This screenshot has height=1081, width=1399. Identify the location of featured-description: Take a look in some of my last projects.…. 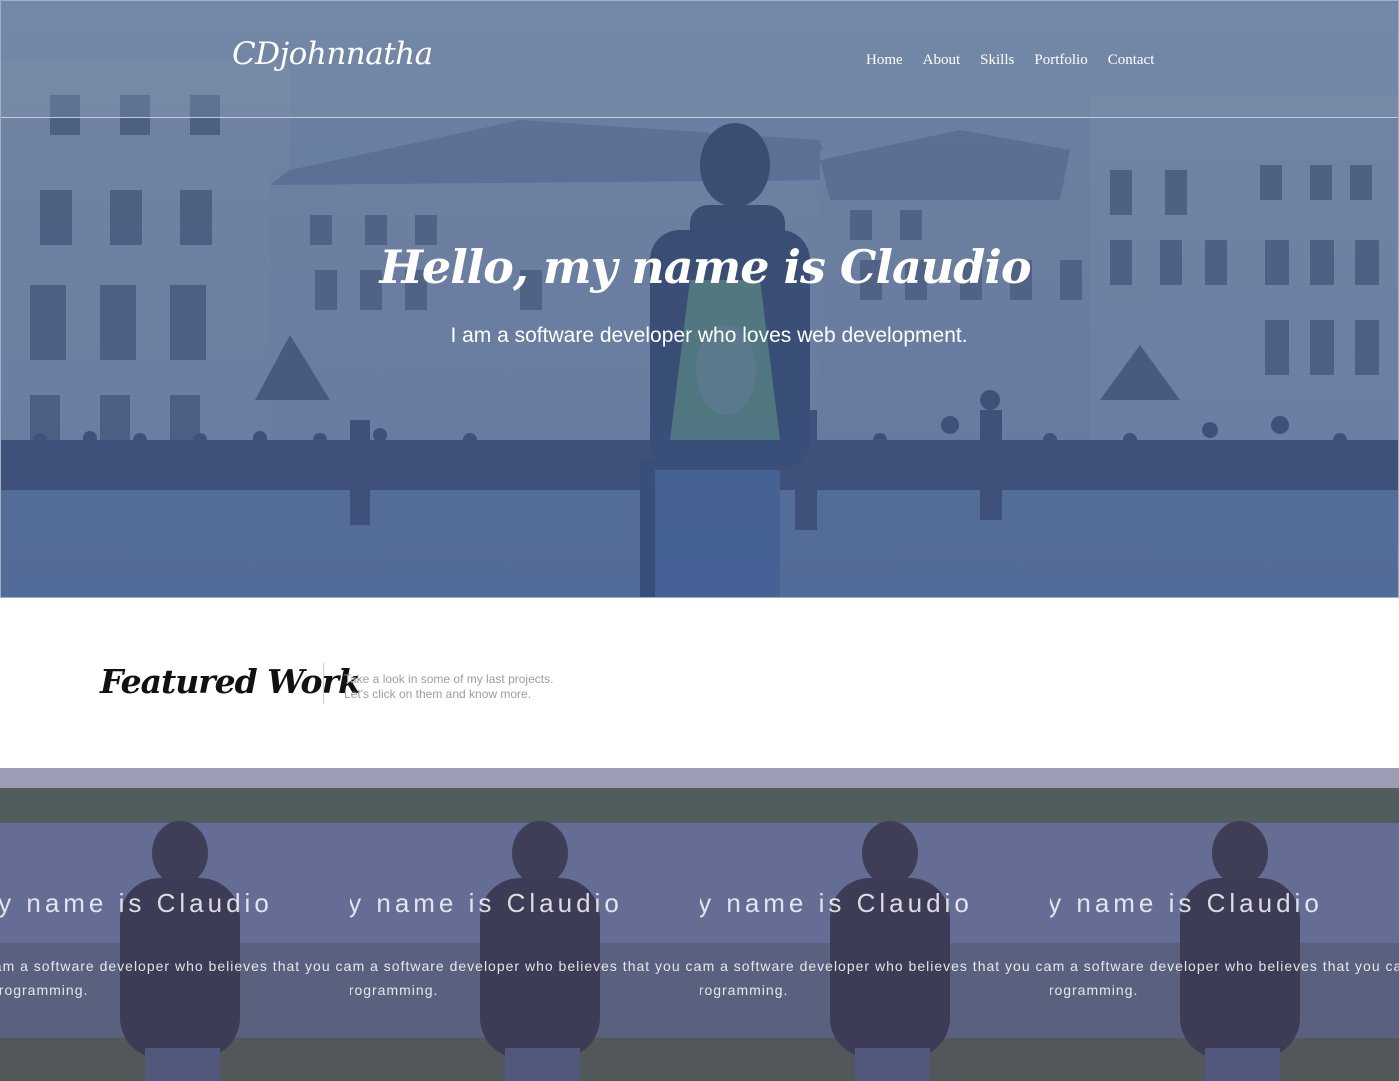
(448, 687).